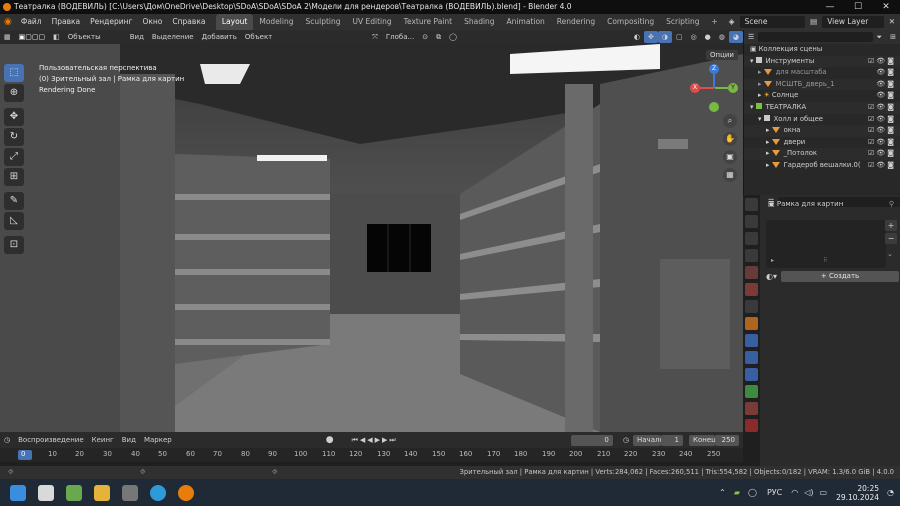  I want to click on gizmo-y-axis: Y, so click(733, 88).